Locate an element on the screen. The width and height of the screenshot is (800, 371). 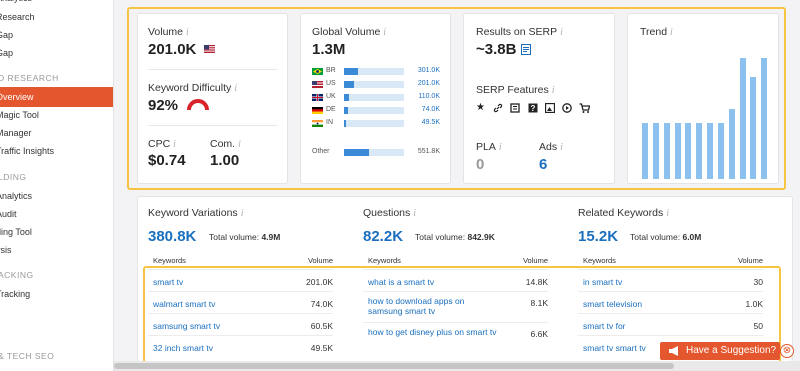
keyword-variations-label: Keyword Variations i is located at coordinates (196, 213).